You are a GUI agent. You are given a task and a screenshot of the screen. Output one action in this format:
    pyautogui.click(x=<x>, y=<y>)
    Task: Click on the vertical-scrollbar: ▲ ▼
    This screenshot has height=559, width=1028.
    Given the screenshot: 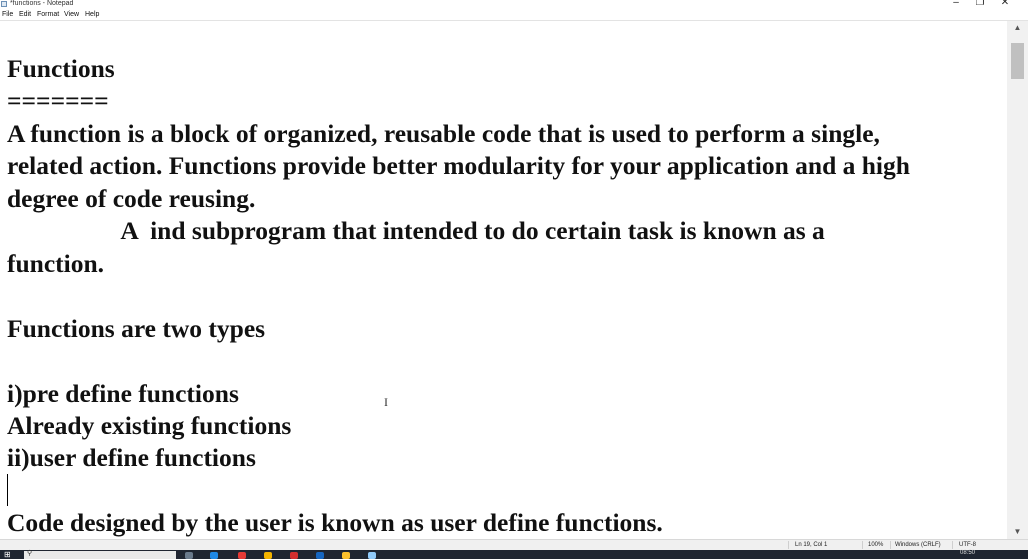 What is the action you would take?
    pyautogui.click(x=1017, y=280)
    